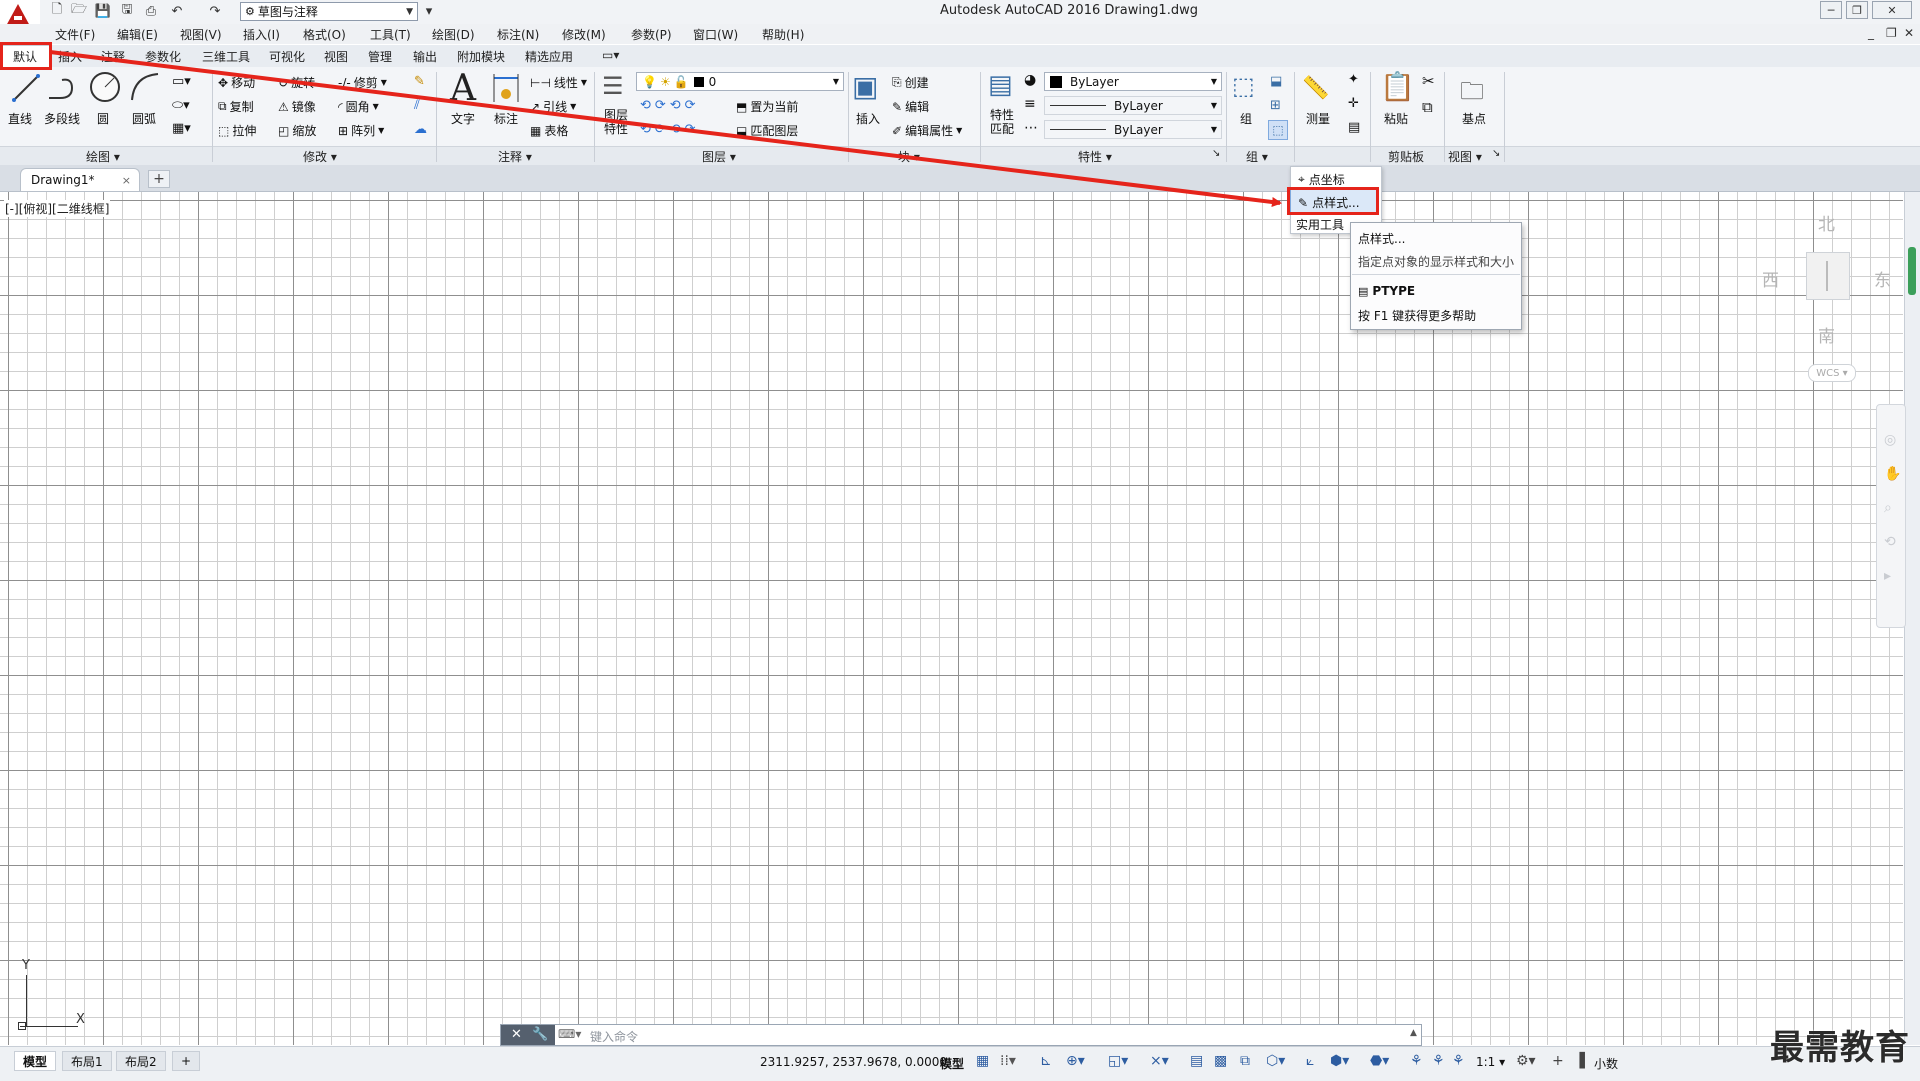  I want to click on panel-title-groups: 组 ▾, so click(1257, 156).